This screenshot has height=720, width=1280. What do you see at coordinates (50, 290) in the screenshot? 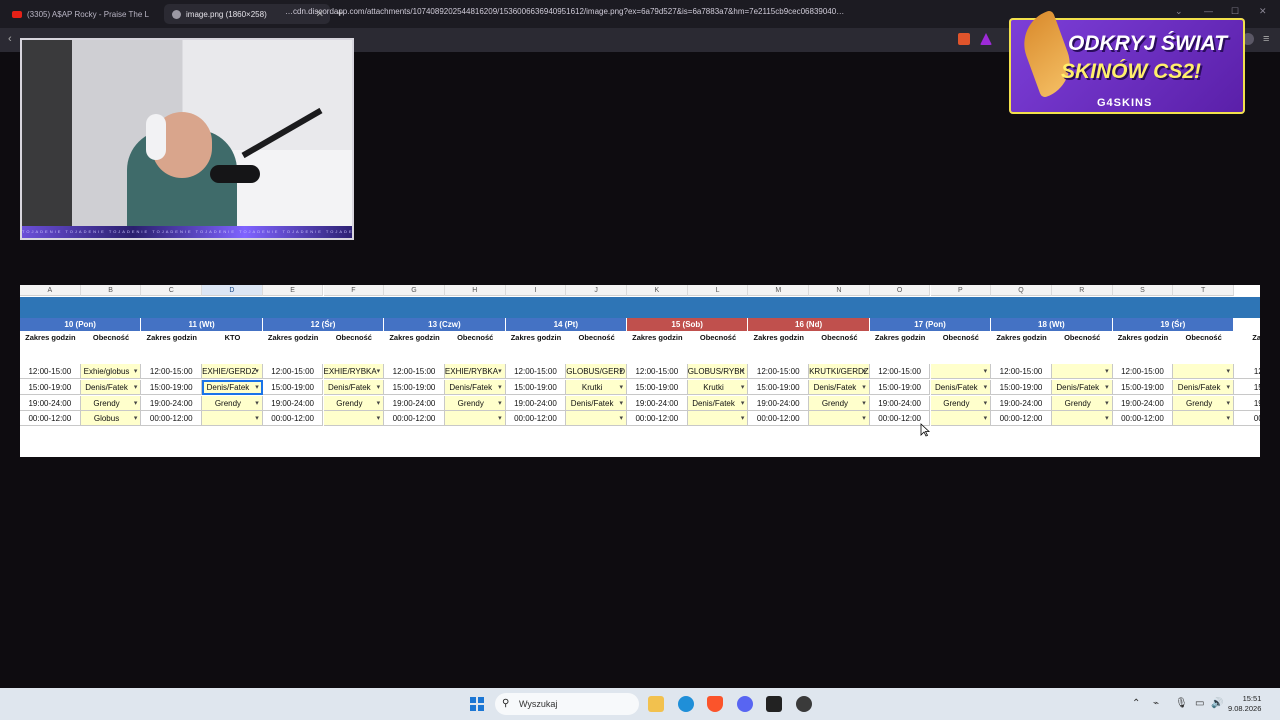
I see `column-header: A` at bounding box center [50, 290].